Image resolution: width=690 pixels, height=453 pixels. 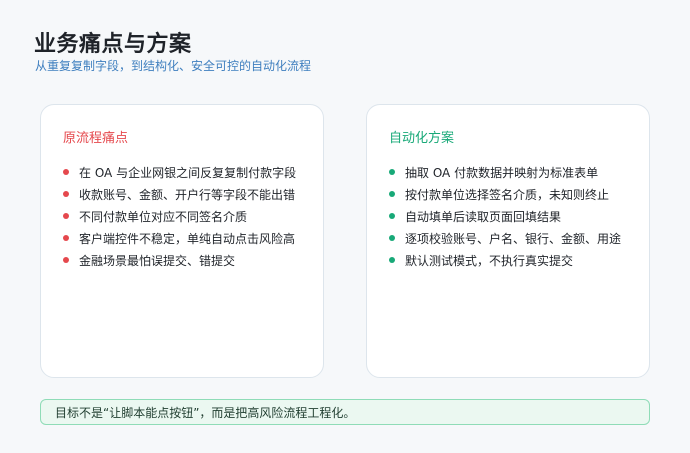 What do you see at coordinates (489, 260) in the screenshot?
I see `solution-text: 默认测试模式，不执行真实提交` at bounding box center [489, 260].